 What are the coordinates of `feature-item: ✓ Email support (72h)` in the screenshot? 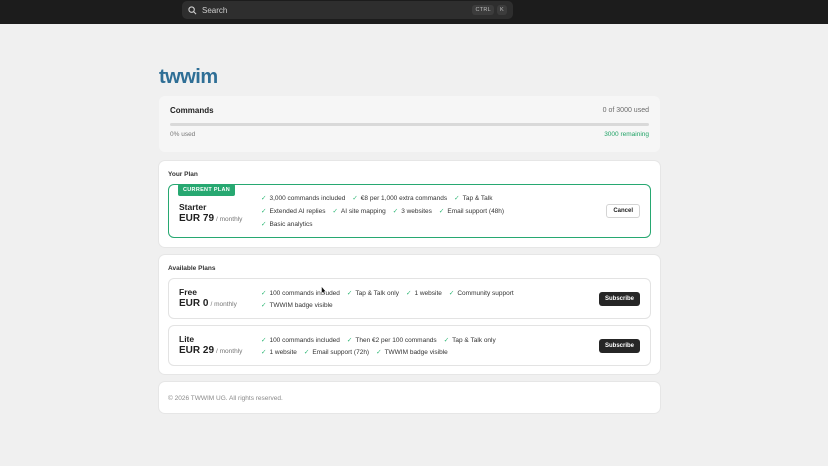 It's located at (336, 352).